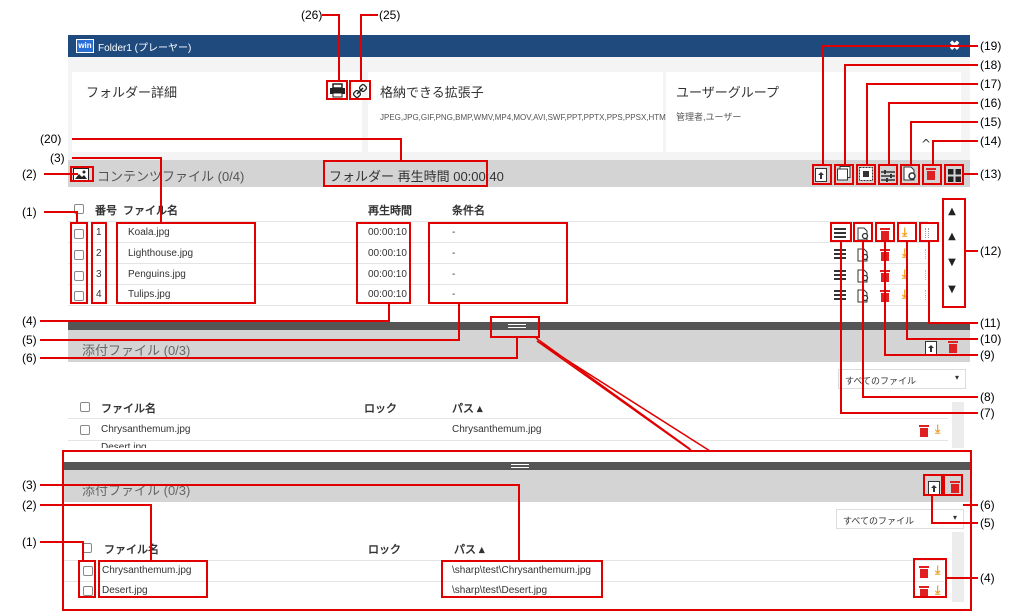 Image resolution: width=1024 pixels, height=615 pixels. I want to click on callout-4: (4), so click(29, 321).